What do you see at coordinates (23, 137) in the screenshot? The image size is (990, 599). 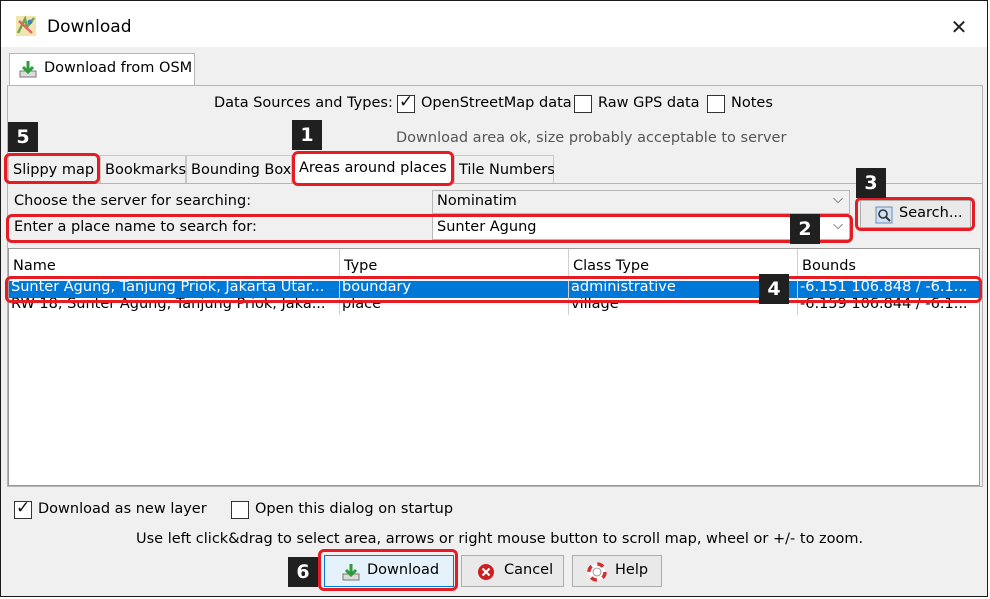 I see `step-badge-5: 5` at bounding box center [23, 137].